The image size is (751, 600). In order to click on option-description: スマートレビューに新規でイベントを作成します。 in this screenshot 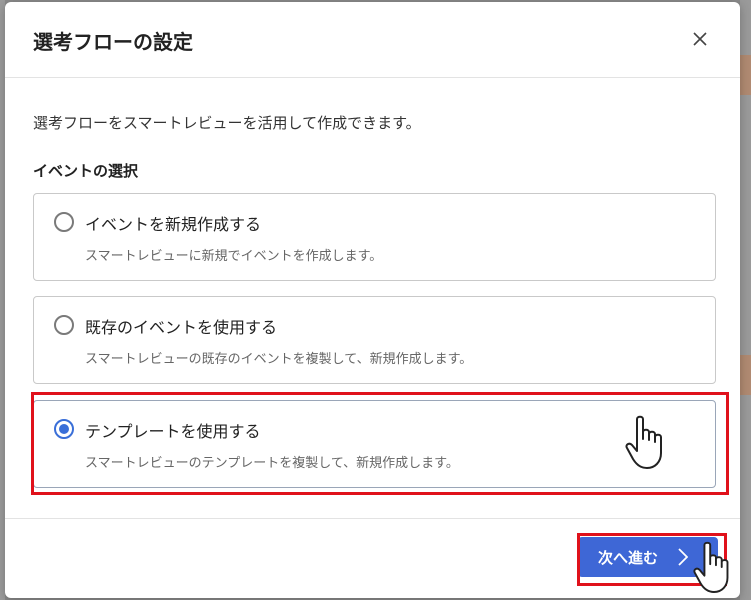, I will do `click(234, 256)`.